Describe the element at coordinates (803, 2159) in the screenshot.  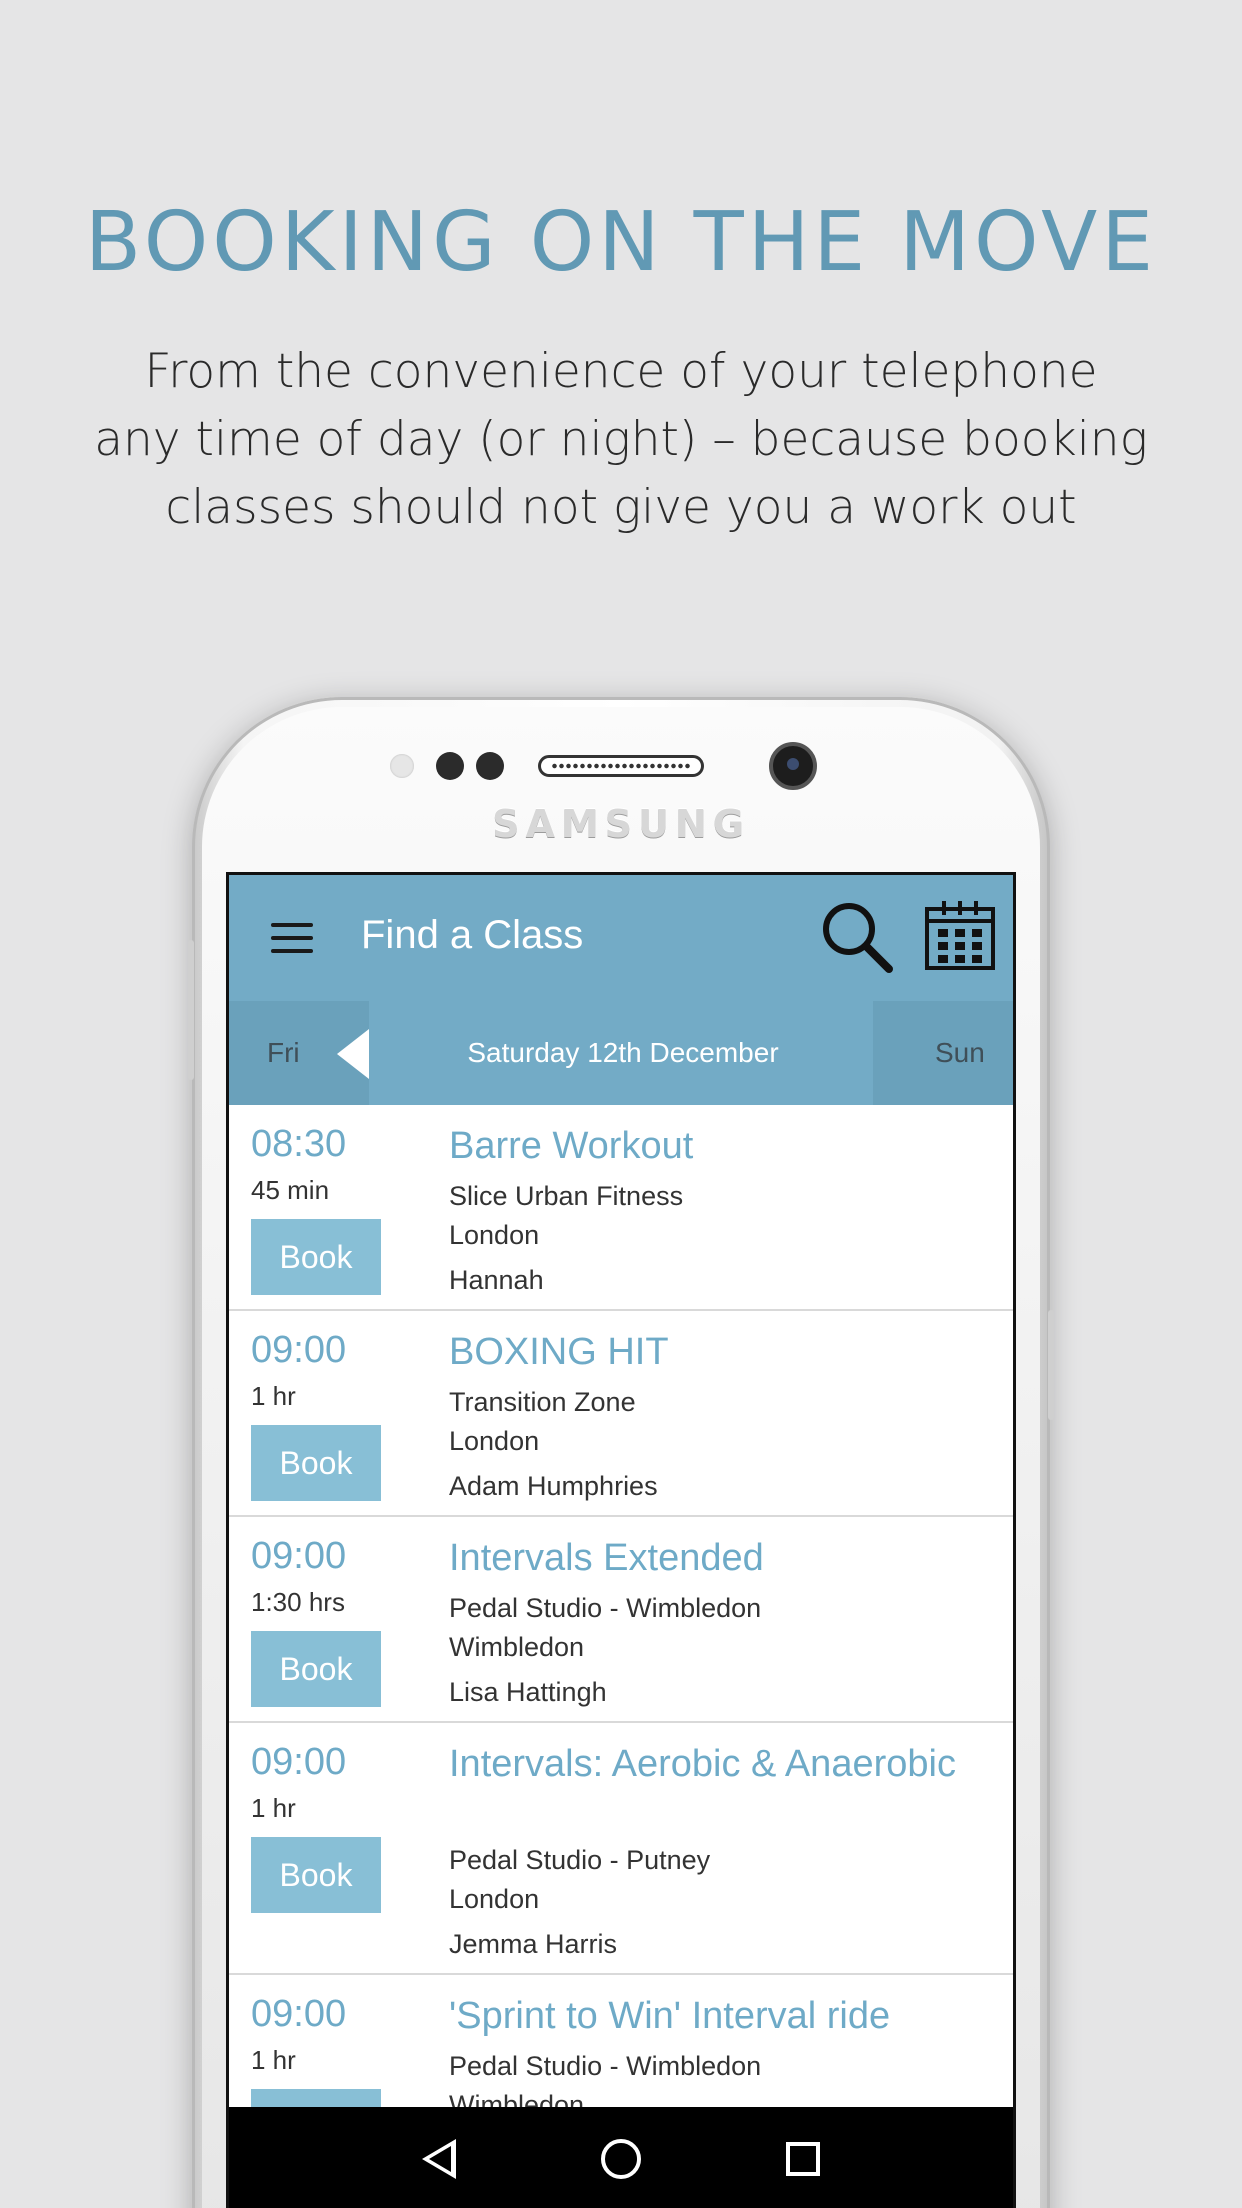
I see `recent-apps-icon` at that location.